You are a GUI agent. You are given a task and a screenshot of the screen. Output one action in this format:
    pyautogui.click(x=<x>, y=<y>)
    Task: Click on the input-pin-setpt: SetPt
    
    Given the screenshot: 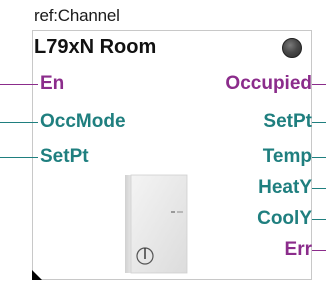 What is the action you would take?
    pyautogui.click(x=64, y=157)
    